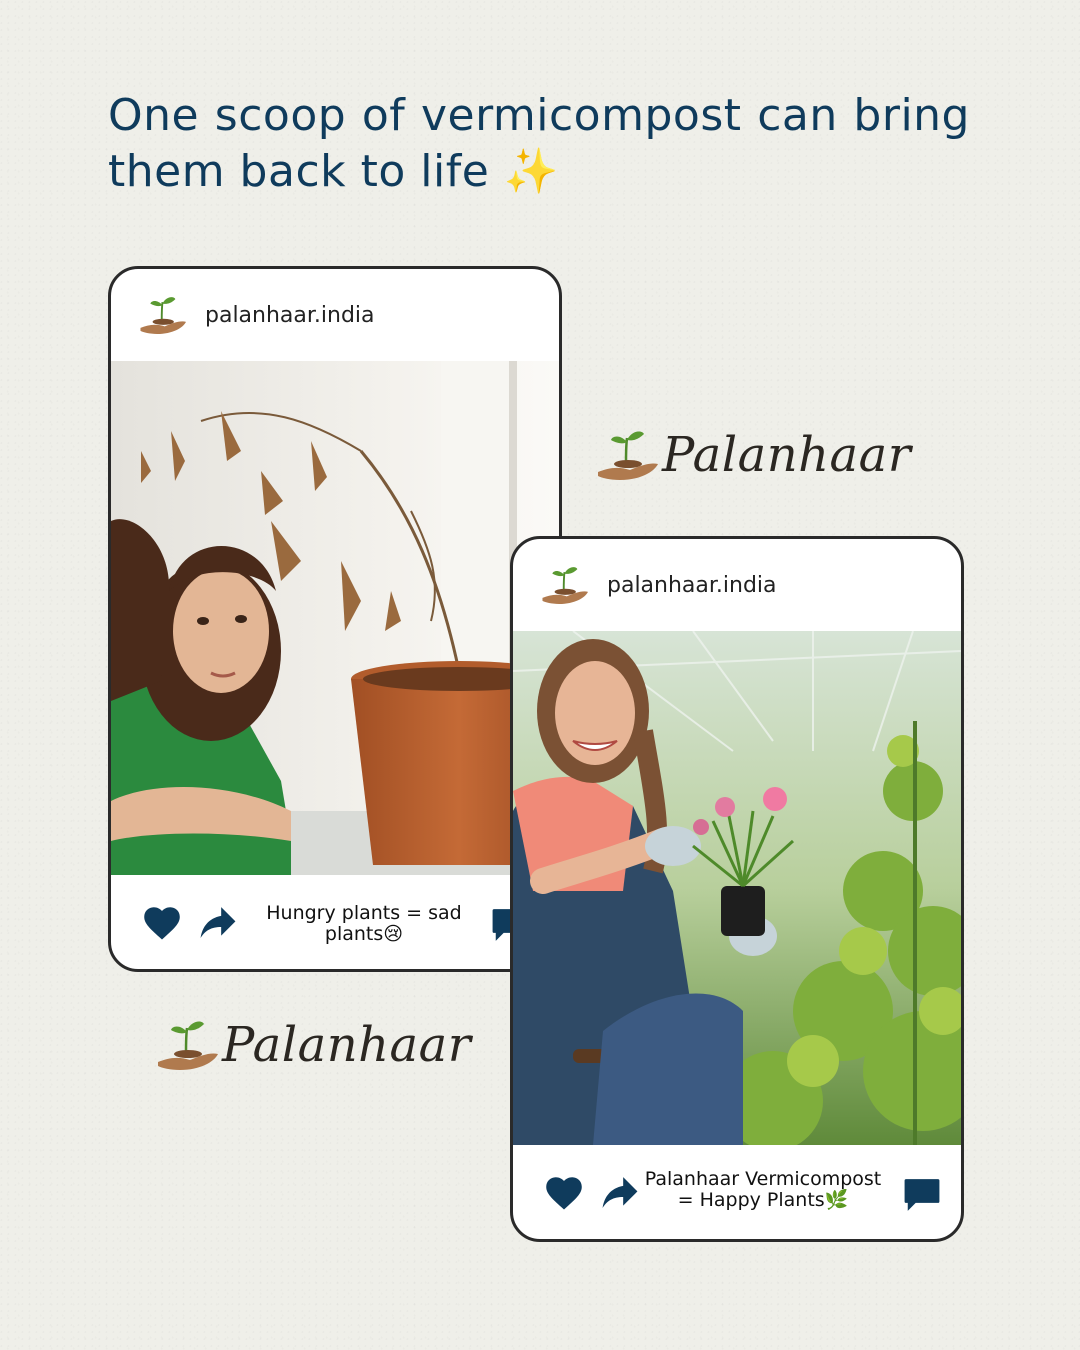 The image size is (1080, 1350). I want to click on caption-line-2: = Happy Plants, so click(751, 1200).